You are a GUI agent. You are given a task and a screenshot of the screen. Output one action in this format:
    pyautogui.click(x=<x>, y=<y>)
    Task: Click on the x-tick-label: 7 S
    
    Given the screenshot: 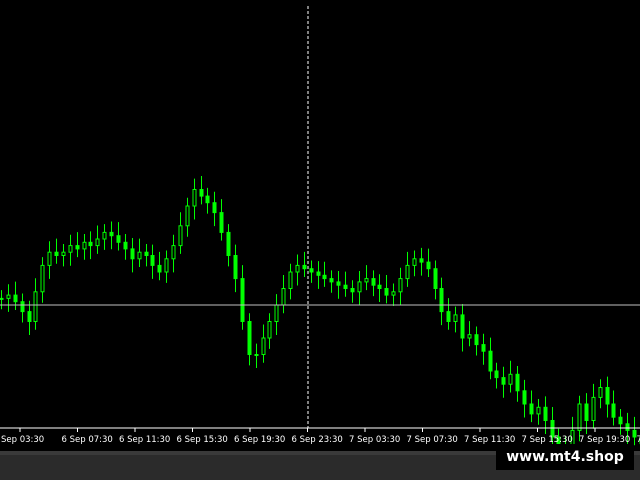 What is the action you would take?
    pyautogui.click(x=638, y=440)
    